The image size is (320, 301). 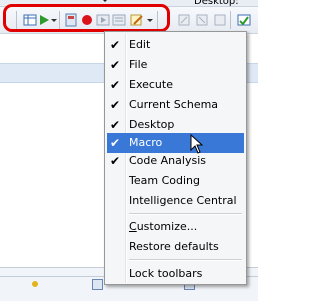 What do you see at coordinates (35, 284) in the screenshot?
I see `status-dot-icon` at bounding box center [35, 284].